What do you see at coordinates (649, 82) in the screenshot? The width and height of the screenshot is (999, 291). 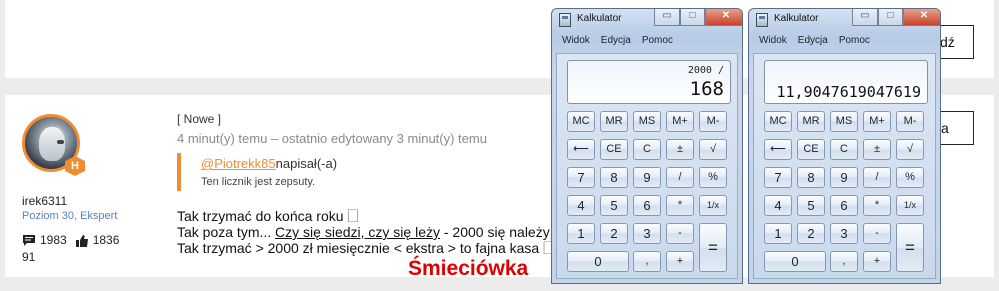 I see `calculator-display: 2000 / 168` at bounding box center [649, 82].